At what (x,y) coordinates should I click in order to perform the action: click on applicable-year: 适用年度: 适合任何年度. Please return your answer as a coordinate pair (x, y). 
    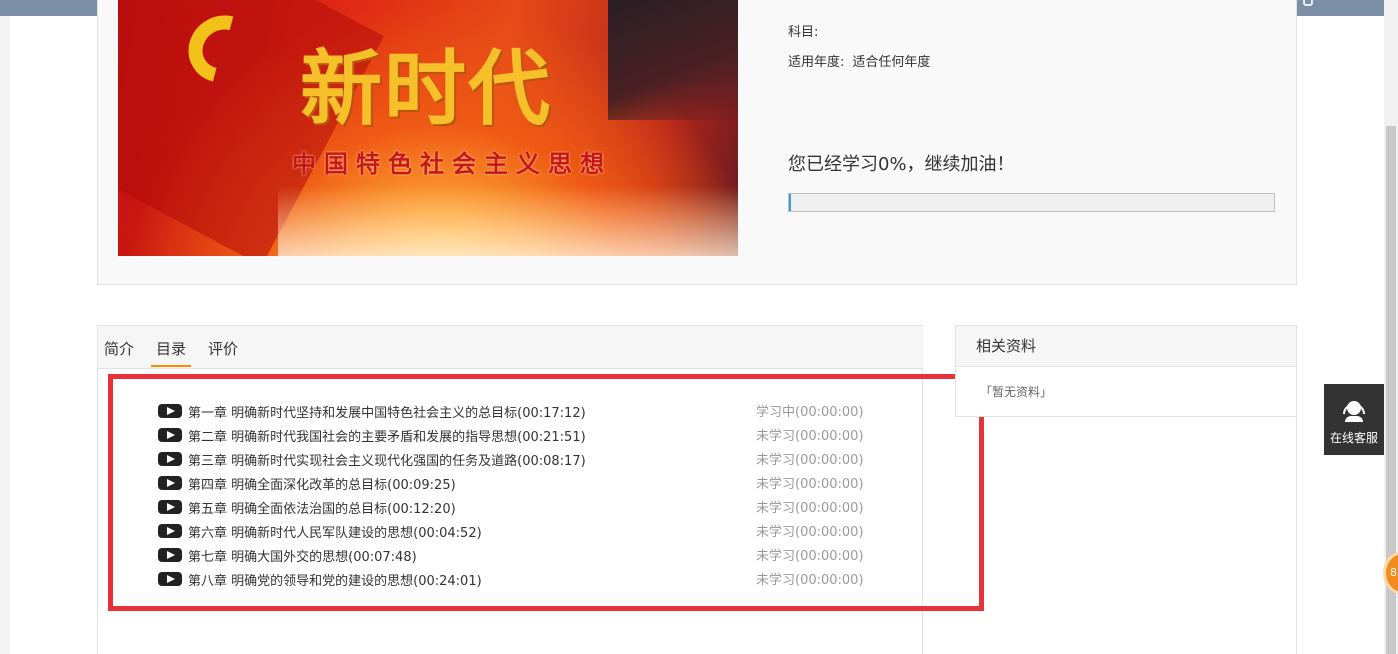
    Looking at the image, I should click on (859, 60).